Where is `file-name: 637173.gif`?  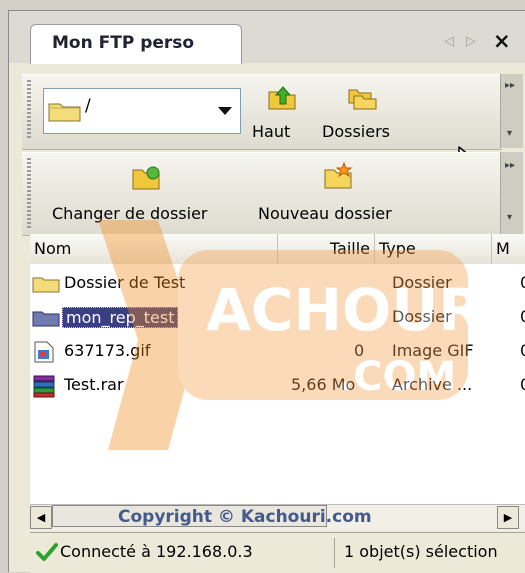 file-name: 637173.gif is located at coordinates (107, 350).